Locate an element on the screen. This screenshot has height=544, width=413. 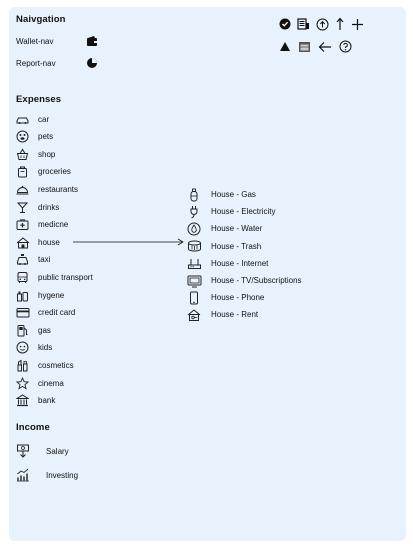
triangle-icon is located at coordinates (285, 46).